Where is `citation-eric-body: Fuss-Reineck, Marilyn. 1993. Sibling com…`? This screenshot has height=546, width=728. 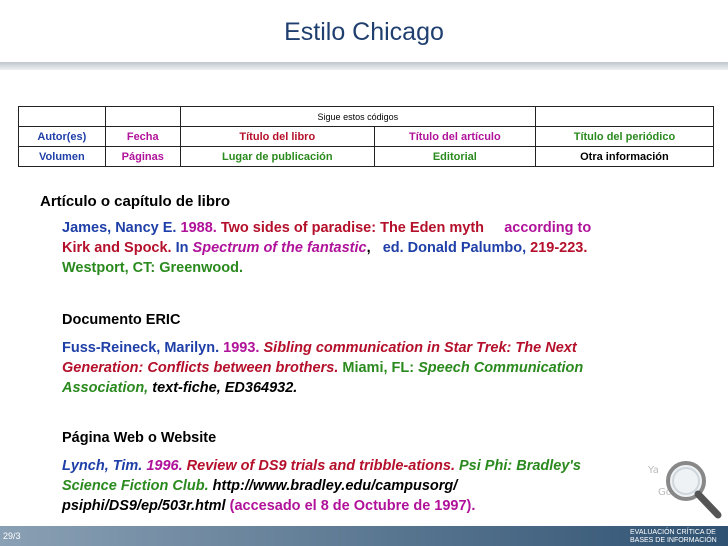
citation-eric-body: Fuss-Reineck, Marilyn. 1993. Sibling com… is located at coordinates (367, 368).